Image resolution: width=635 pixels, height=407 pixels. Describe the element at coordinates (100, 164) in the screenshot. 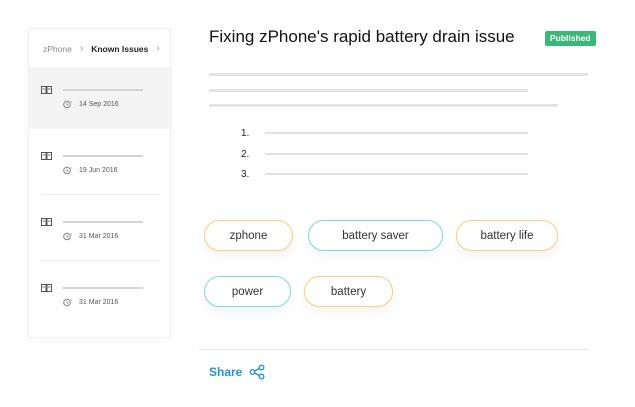

I see `sidebar-article-item: 19 Jun 2016` at that location.